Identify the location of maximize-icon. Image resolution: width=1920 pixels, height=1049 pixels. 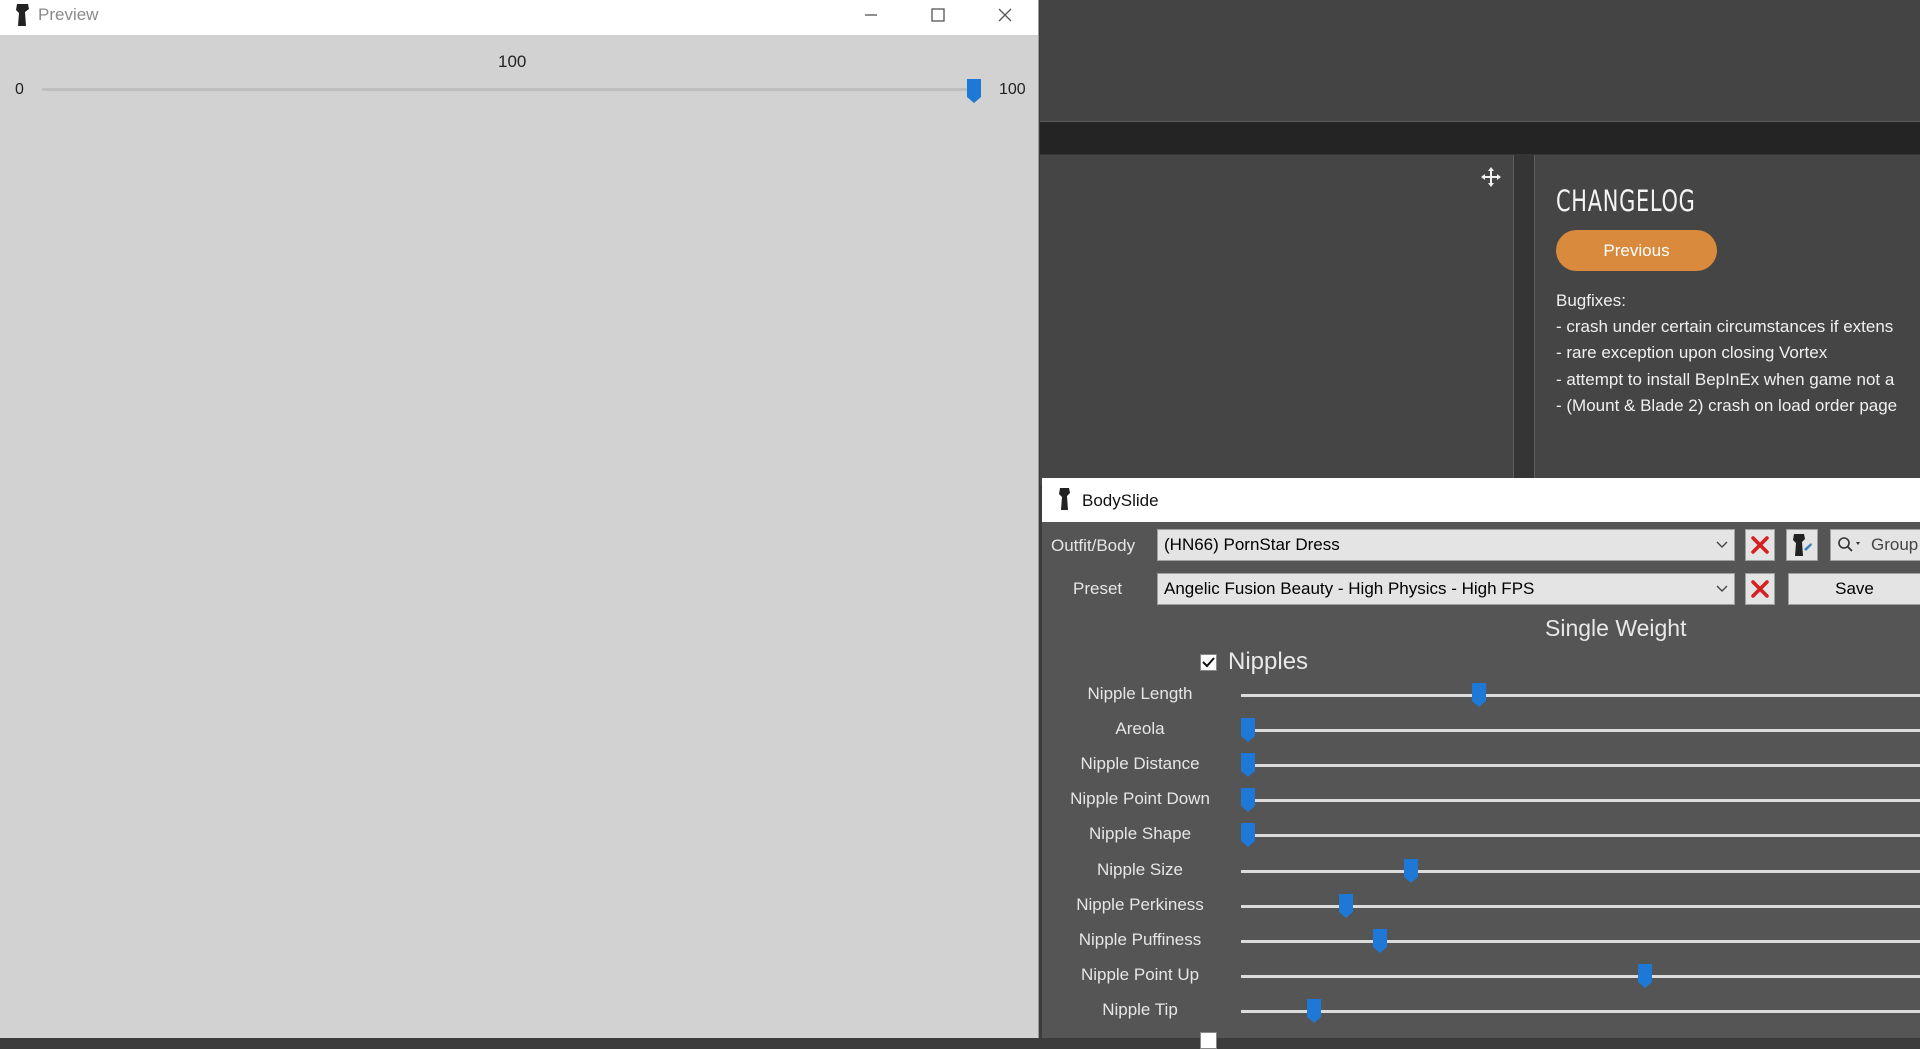
(938, 14).